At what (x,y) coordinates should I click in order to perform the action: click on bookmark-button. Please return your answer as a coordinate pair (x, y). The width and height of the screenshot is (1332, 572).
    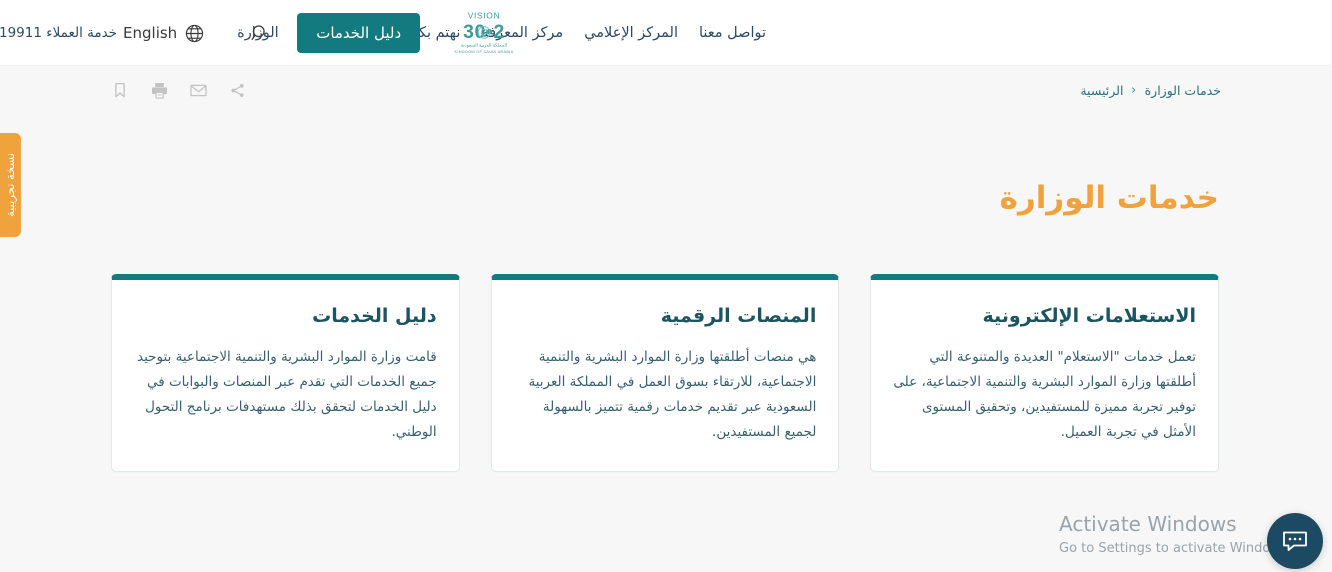
    Looking at the image, I should click on (121, 90).